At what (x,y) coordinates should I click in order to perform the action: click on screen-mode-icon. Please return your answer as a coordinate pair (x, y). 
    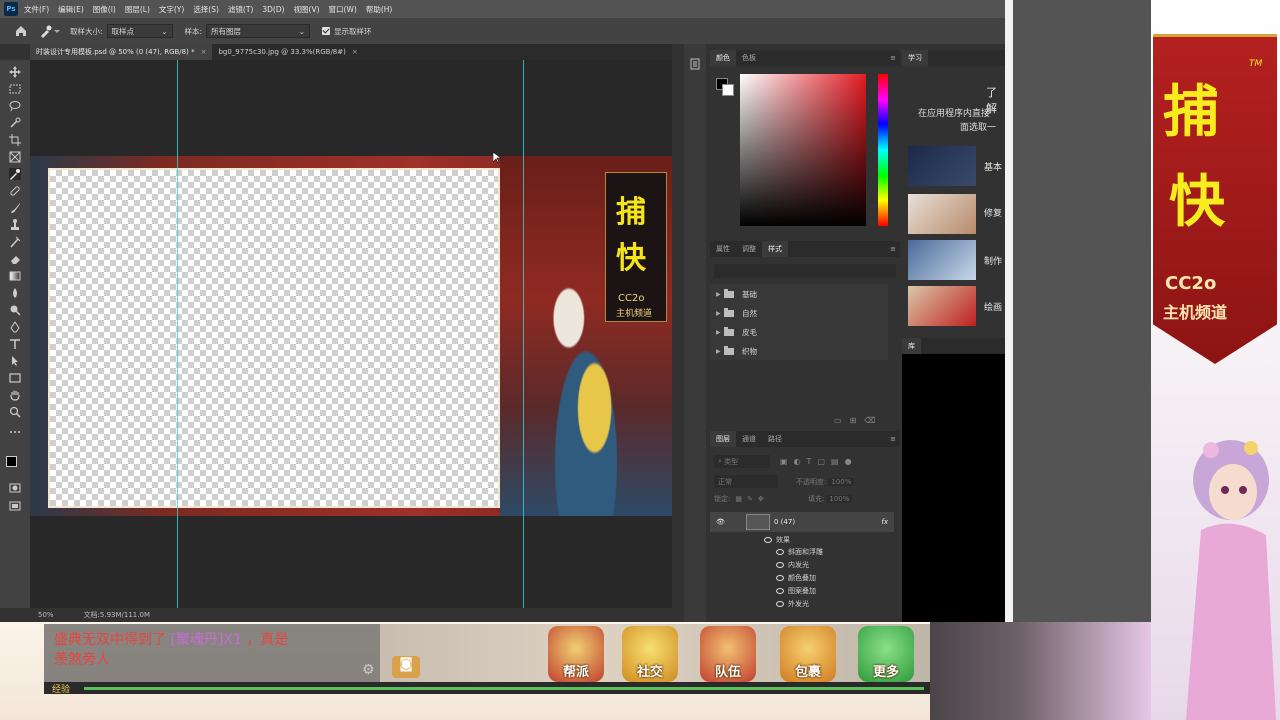
    Looking at the image, I should click on (15, 506).